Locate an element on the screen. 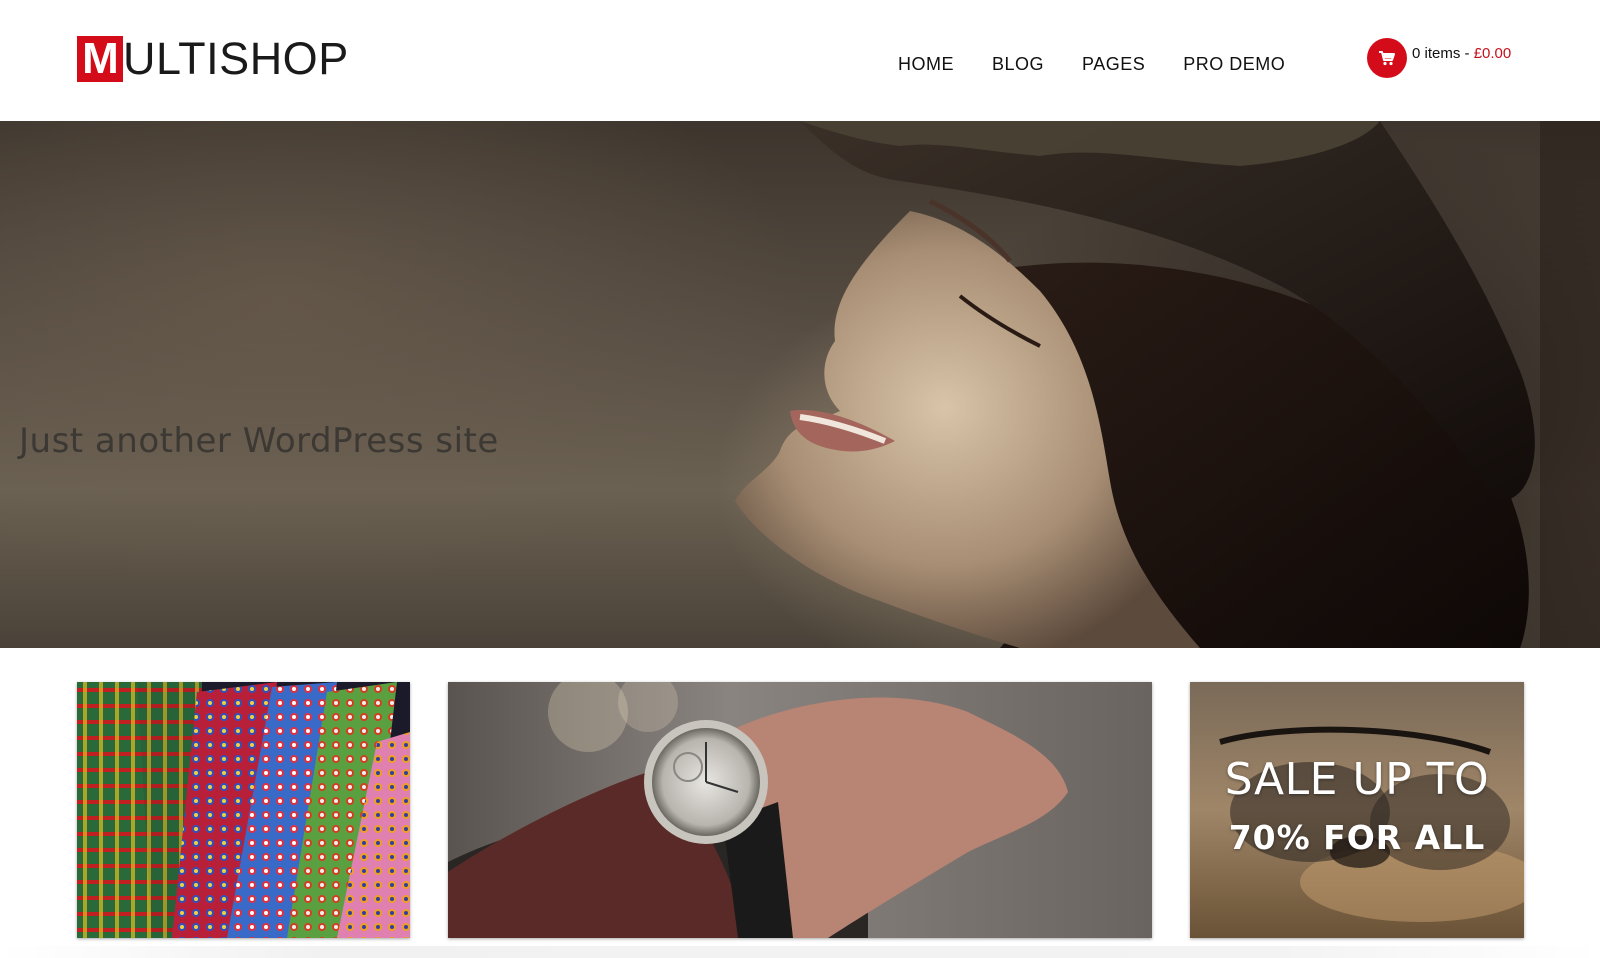 The width and height of the screenshot is (1600, 958). nav-item-home: HOME is located at coordinates (926, 64).